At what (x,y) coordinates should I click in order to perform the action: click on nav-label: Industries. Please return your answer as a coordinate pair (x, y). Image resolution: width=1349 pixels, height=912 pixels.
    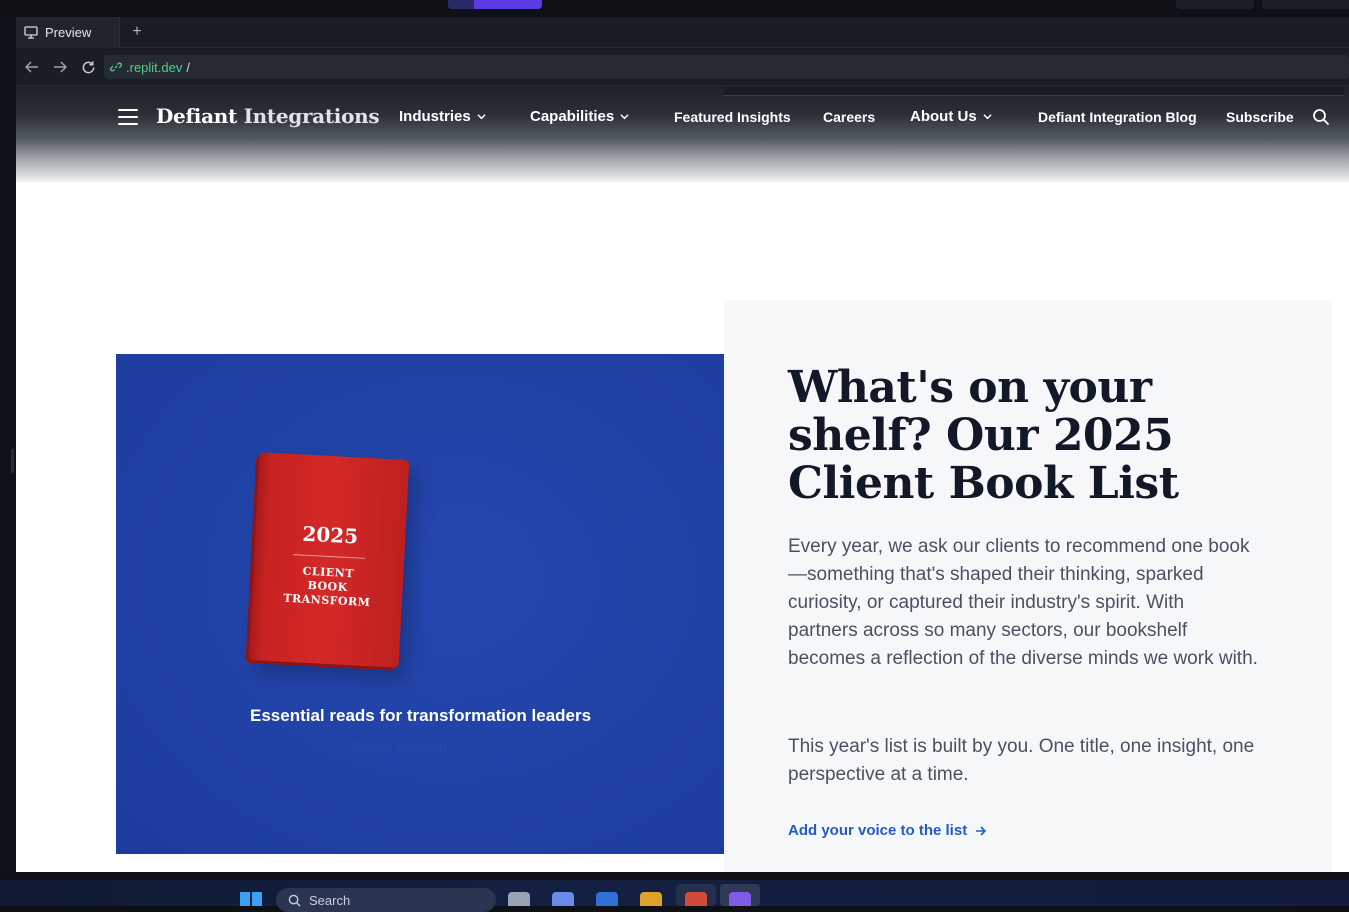
    Looking at the image, I should click on (435, 116).